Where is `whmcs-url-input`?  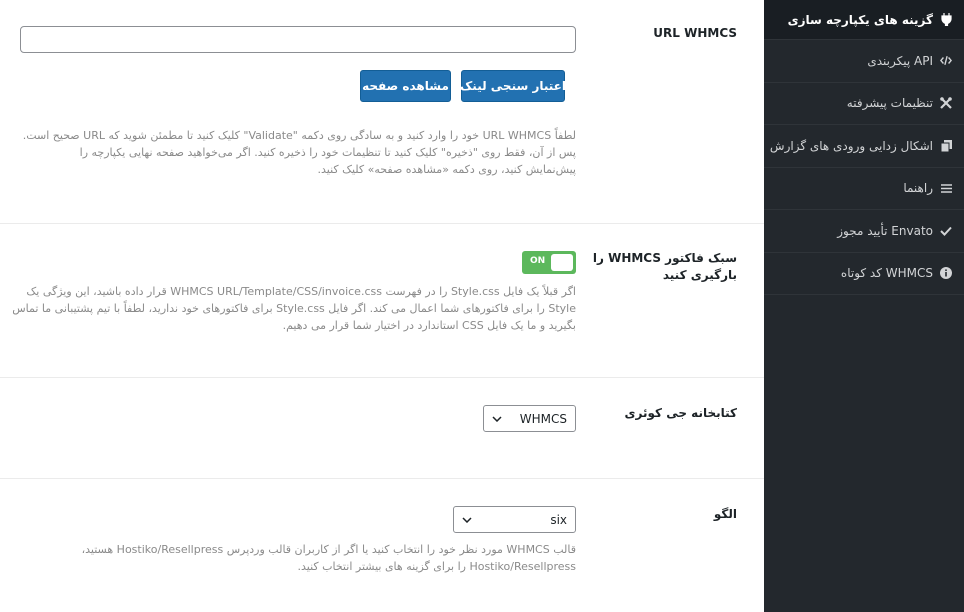 whmcs-url-input is located at coordinates (298, 39).